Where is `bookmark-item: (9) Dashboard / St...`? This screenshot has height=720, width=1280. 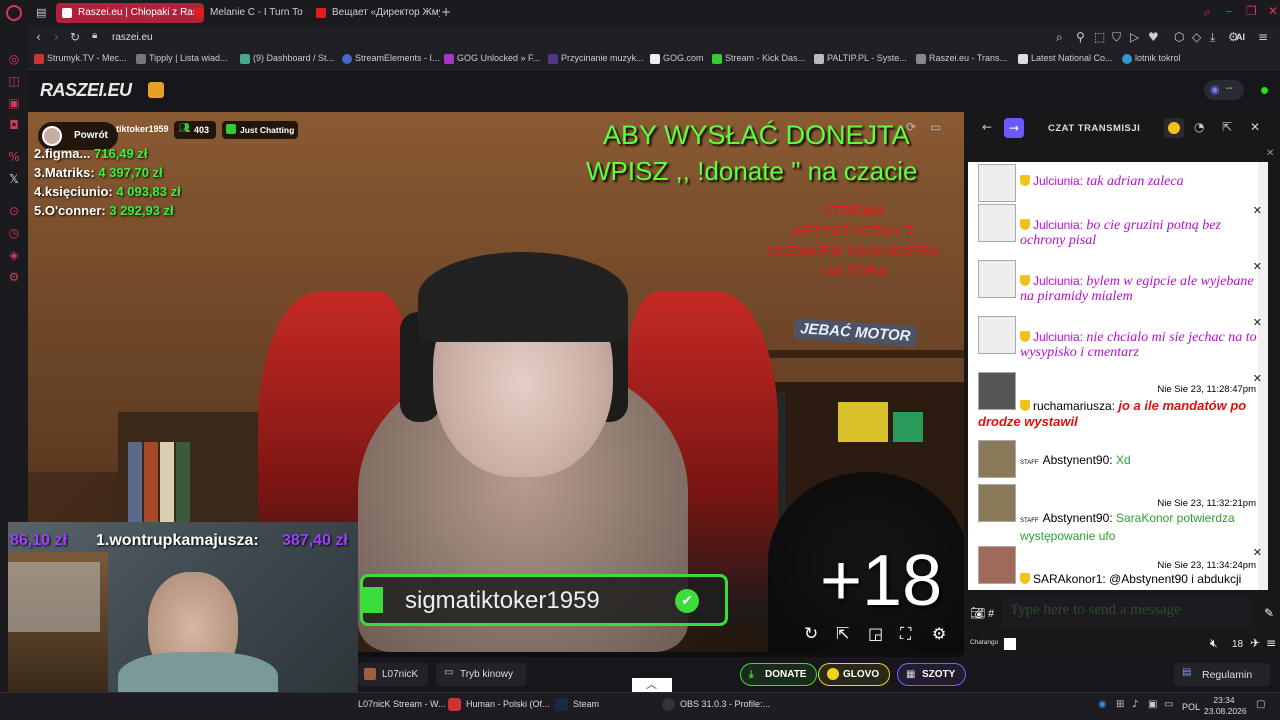 bookmark-item: (9) Dashboard / St... is located at coordinates (287, 58).